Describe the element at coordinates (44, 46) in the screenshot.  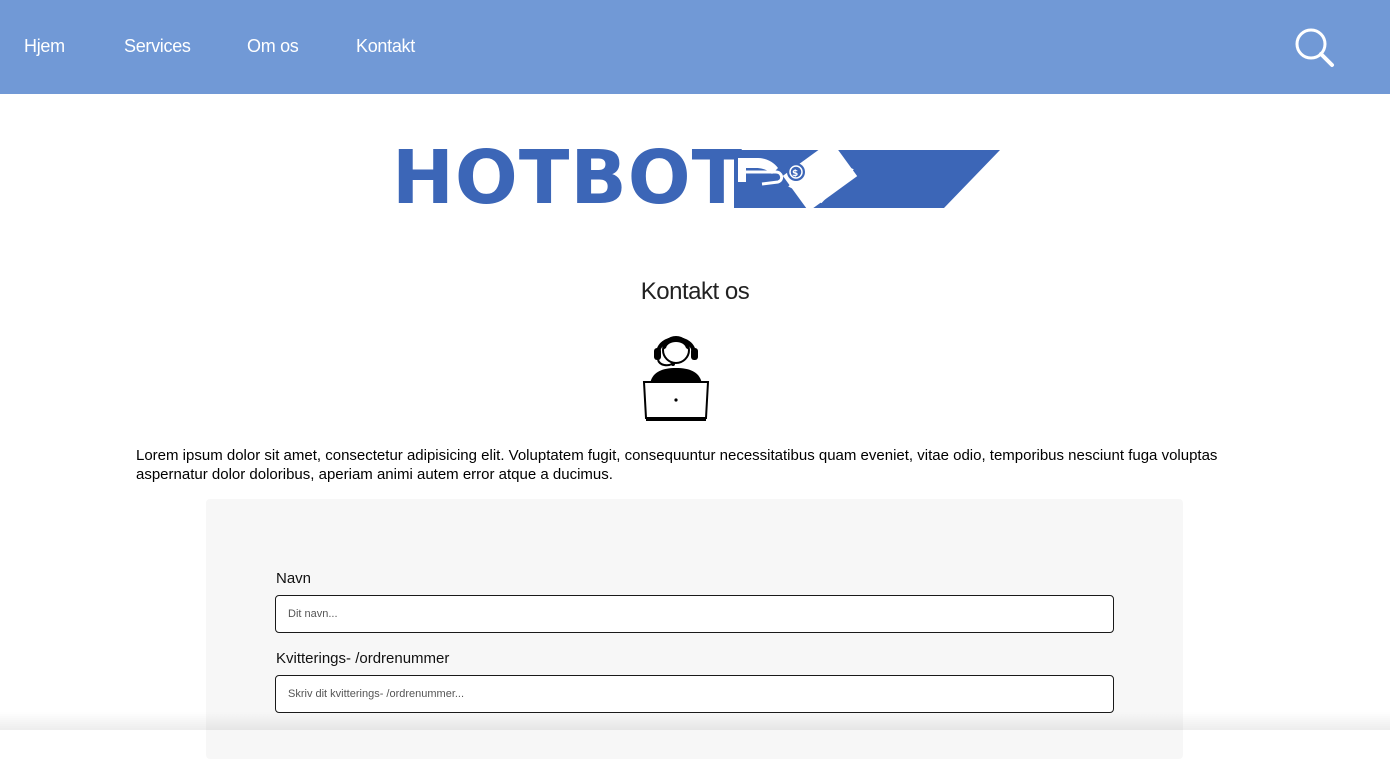
I see `nav-link-hjem: Hjem` at that location.